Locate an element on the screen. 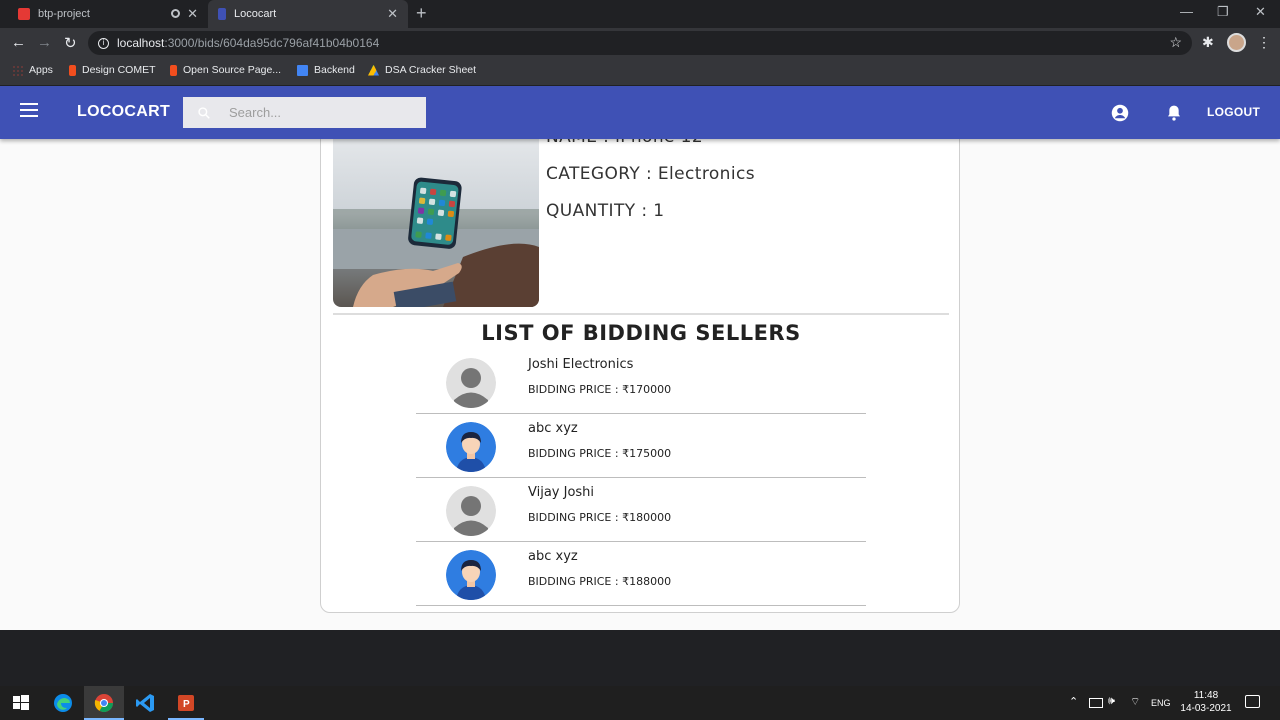 The image size is (1280, 720). forward-icon: → is located at coordinates (44, 42).